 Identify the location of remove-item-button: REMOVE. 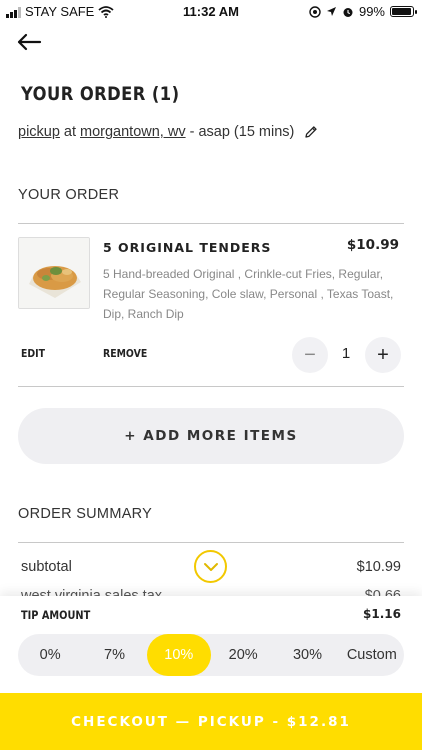
(125, 353).